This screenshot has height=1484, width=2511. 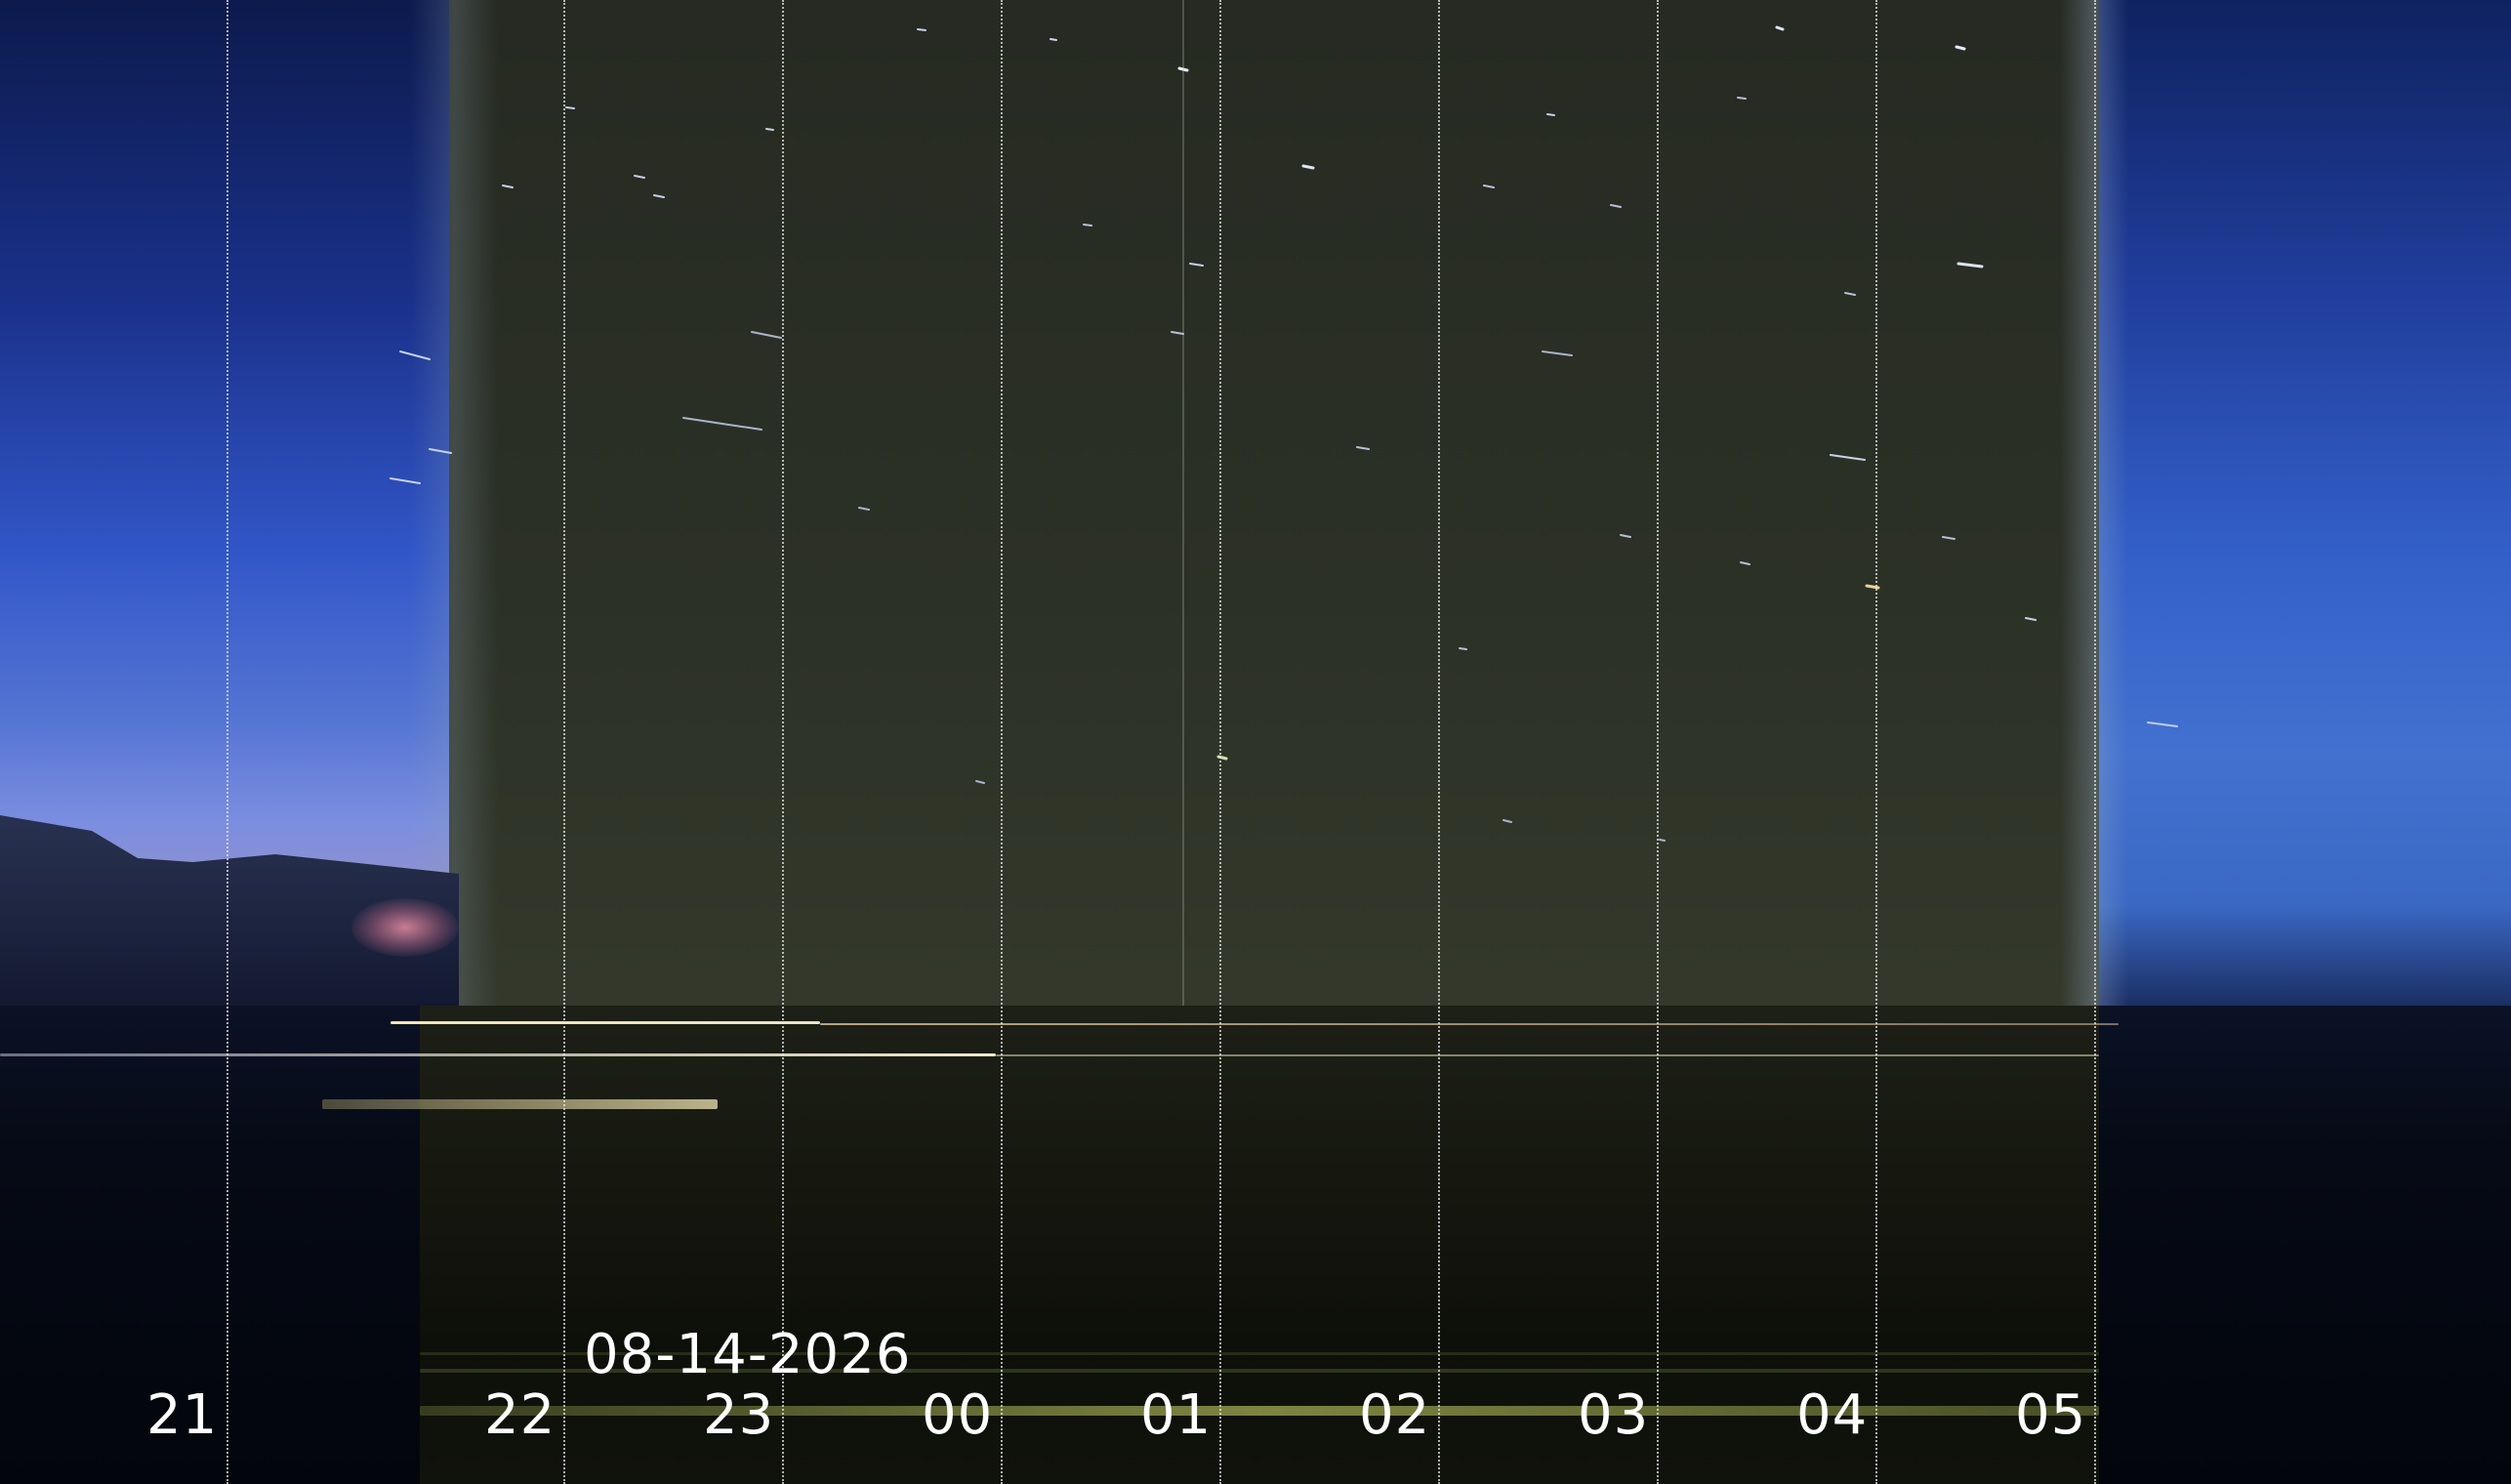 I want to click on hour-tick-label: 00, so click(x=958, y=1415).